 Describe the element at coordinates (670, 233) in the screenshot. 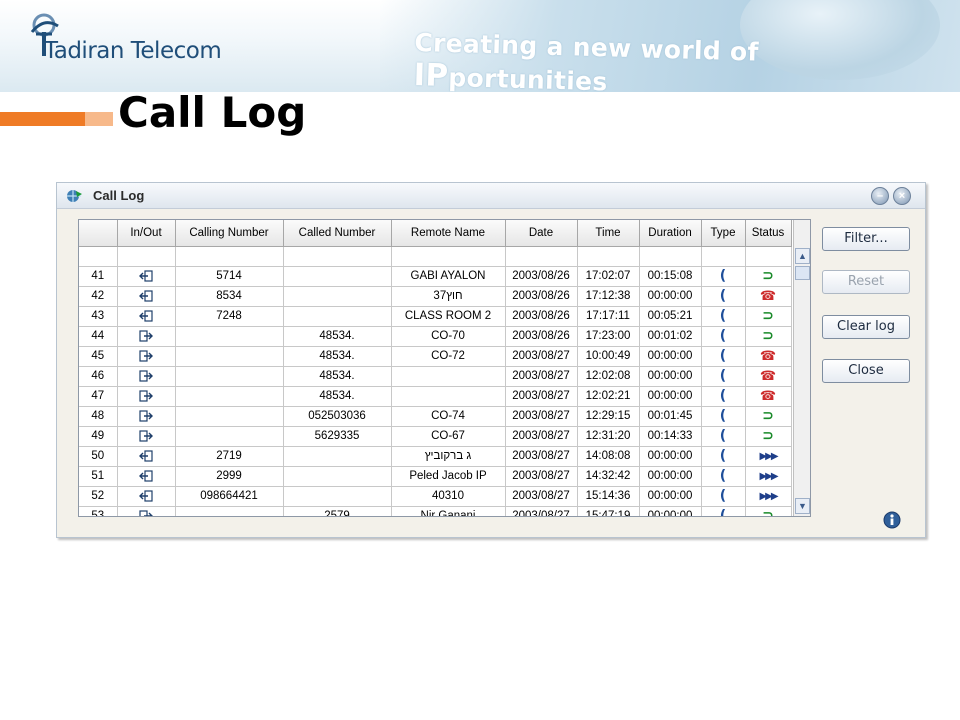

I see `column-header-duration: Duration` at that location.